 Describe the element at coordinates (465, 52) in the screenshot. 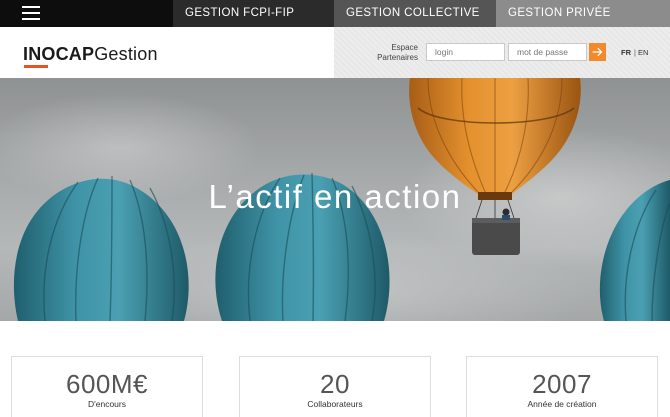

I see `login-input` at that location.